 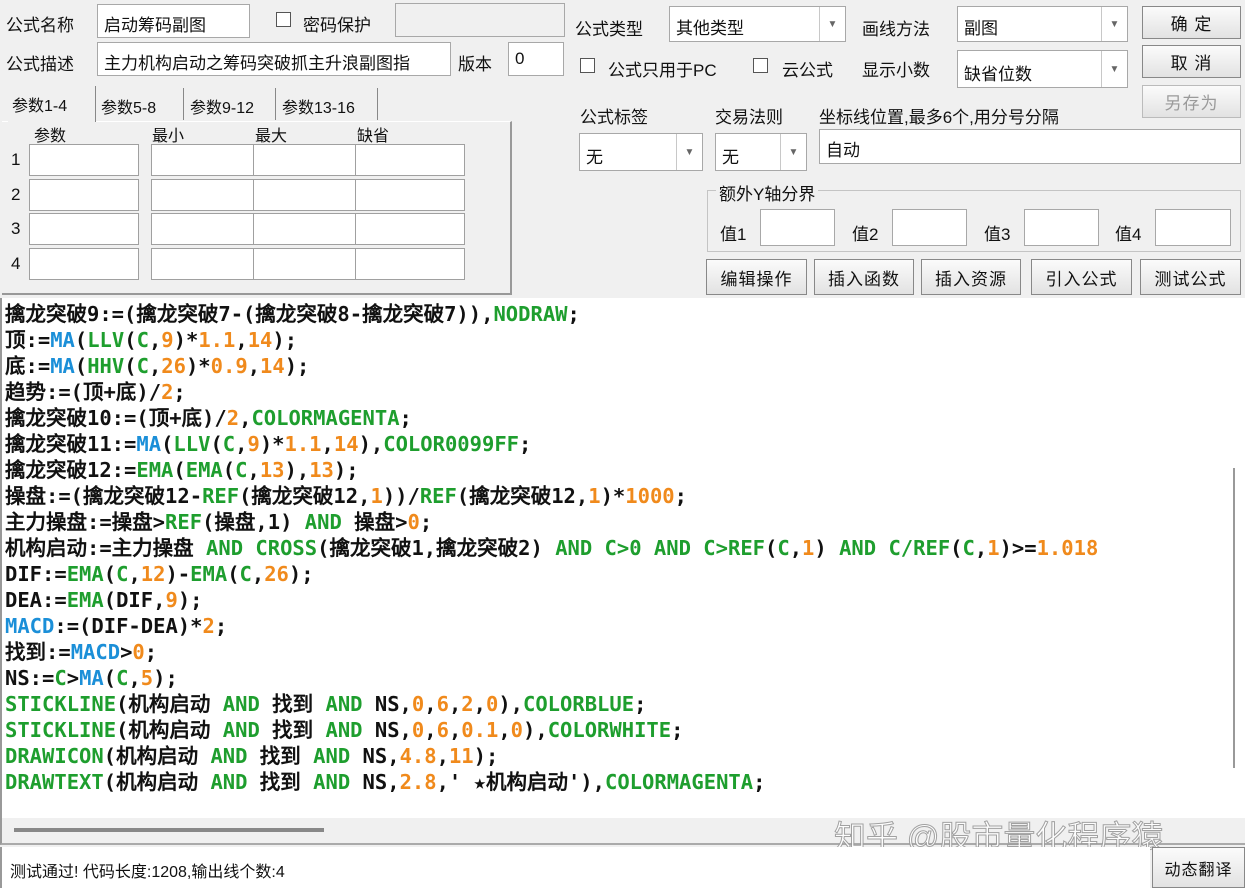 I want to click on code-token: REF, so click(x=438, y=496).